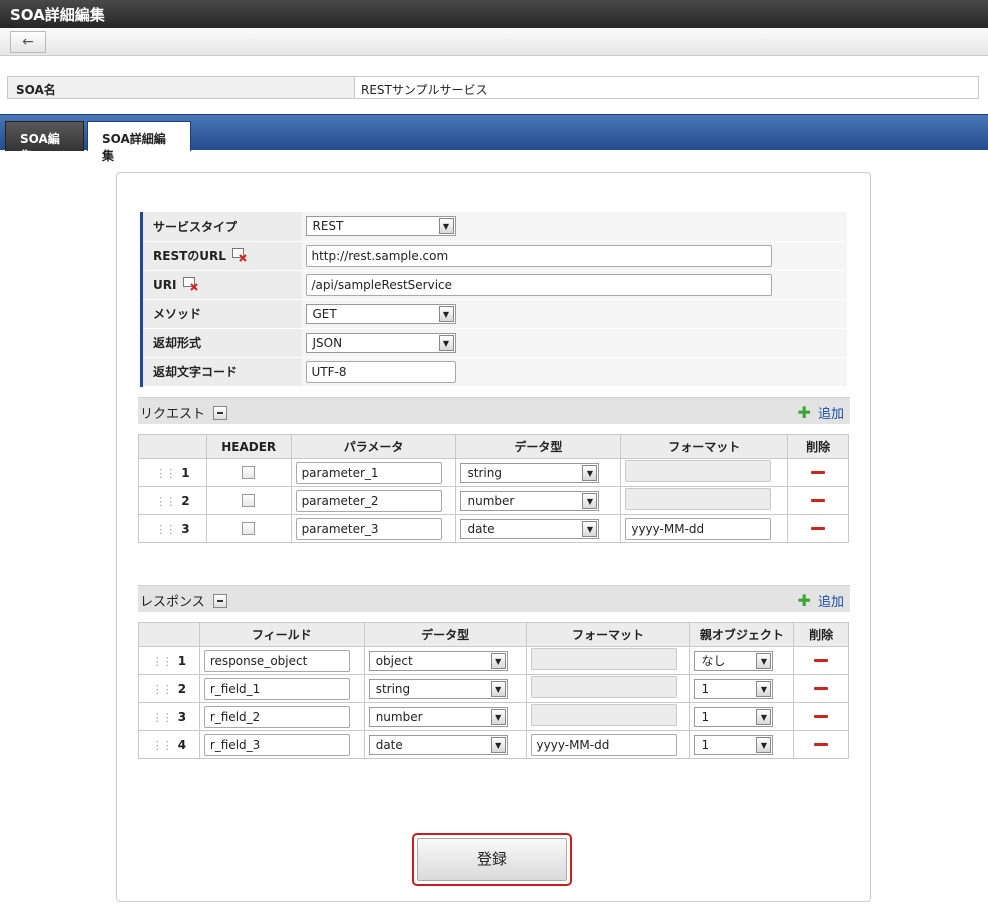  I want to click on field-input: r_field_1, so click(276, 688).